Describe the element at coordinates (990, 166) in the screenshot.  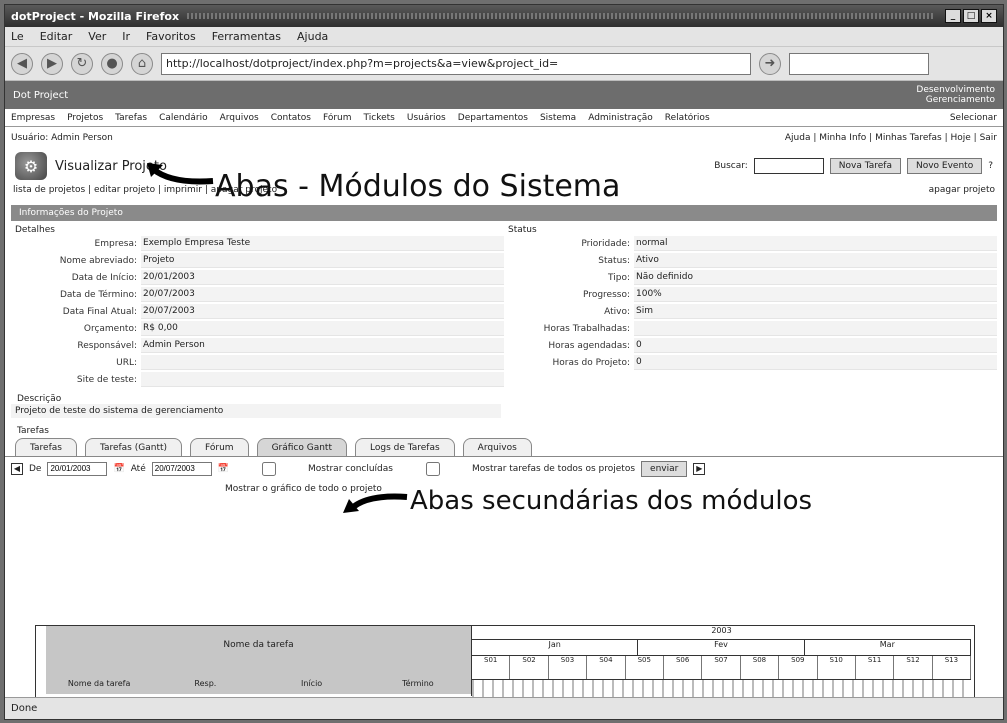
I see `help-icon: ?` at that location.